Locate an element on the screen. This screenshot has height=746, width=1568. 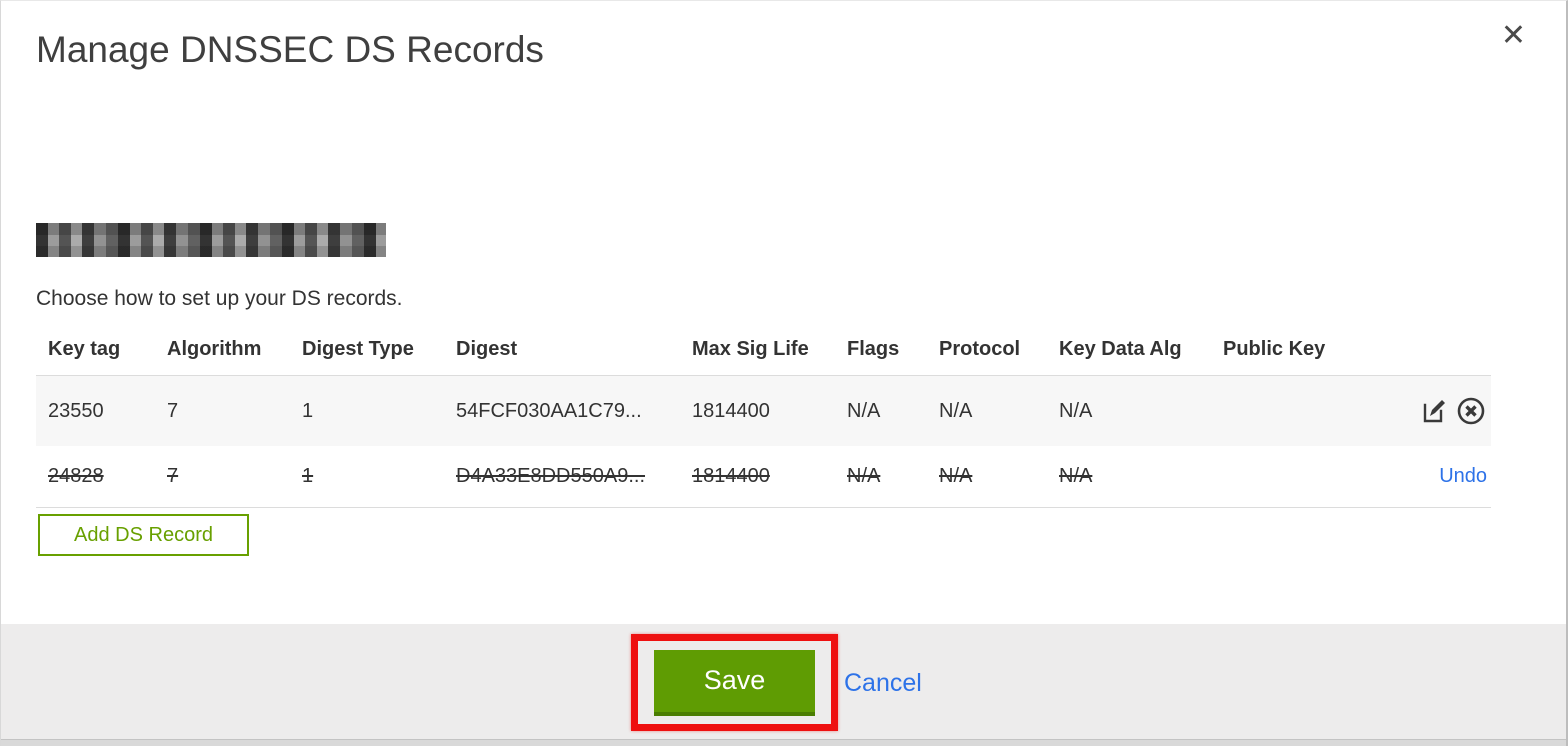
cancel-link: Cancel is located at coordinates (883, 683).